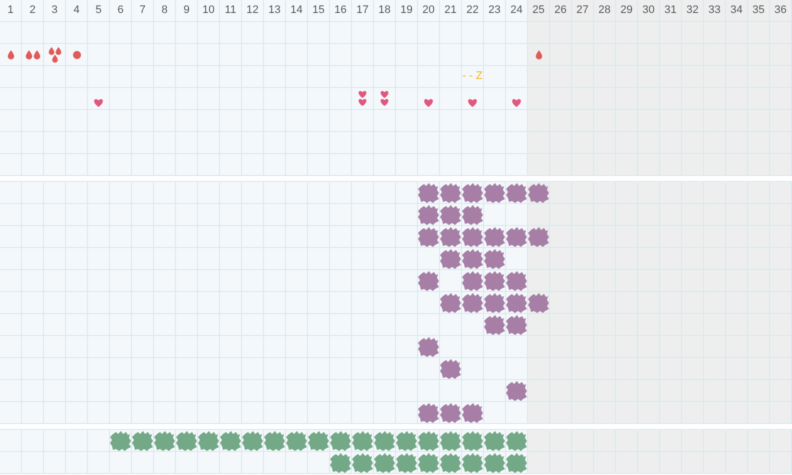 Image resolution: width=792 pixels, height=475 pixels. I want to click on day-label: 28, so click(605, 11).